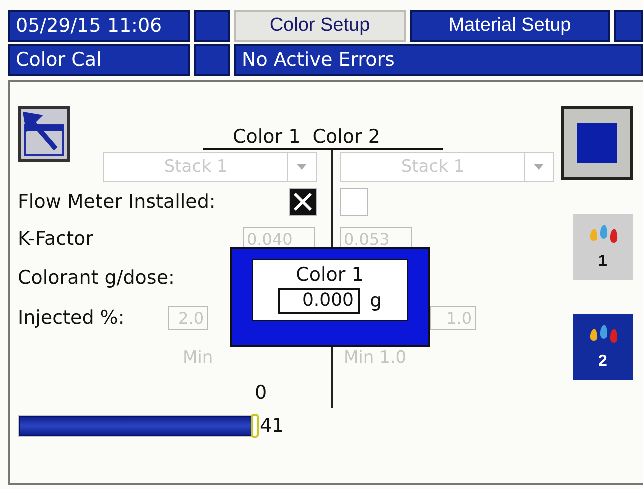 Image resolution: width=643 pixels, height=489 pixels. Describe the element at coordinates (330, 275) in the screenshot. I see `popup-title: Color 1` at that location.